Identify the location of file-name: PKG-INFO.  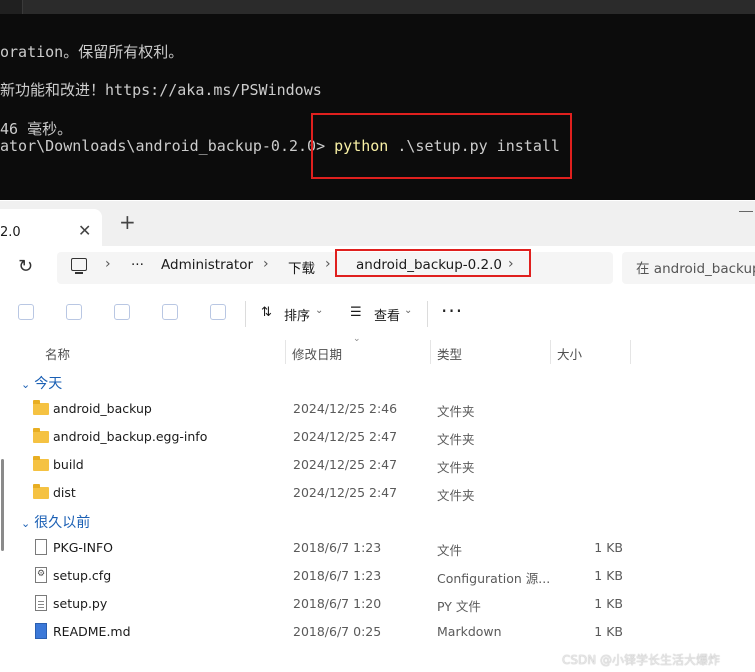
(83, 547).